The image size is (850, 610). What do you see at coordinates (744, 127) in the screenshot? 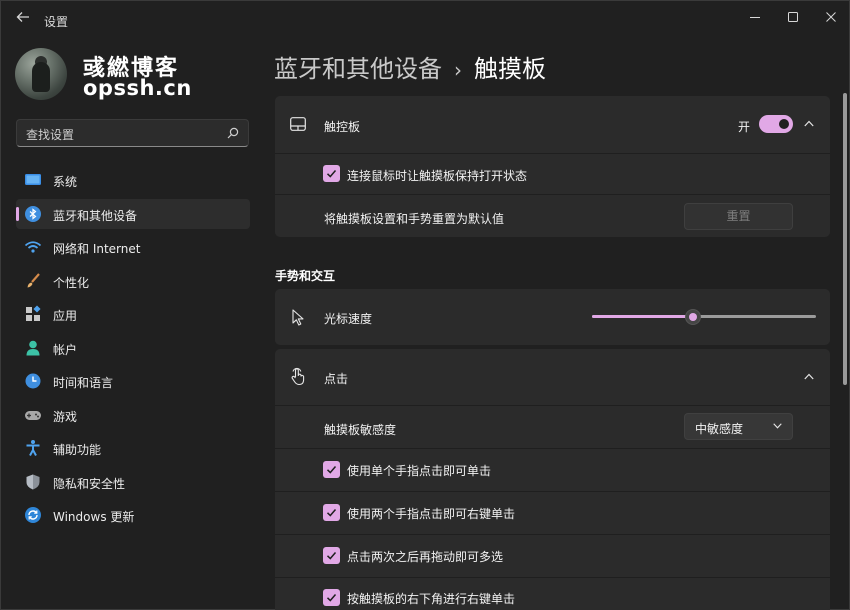
I see `toggle-state-label: 开` at bounding box center [744, 127].